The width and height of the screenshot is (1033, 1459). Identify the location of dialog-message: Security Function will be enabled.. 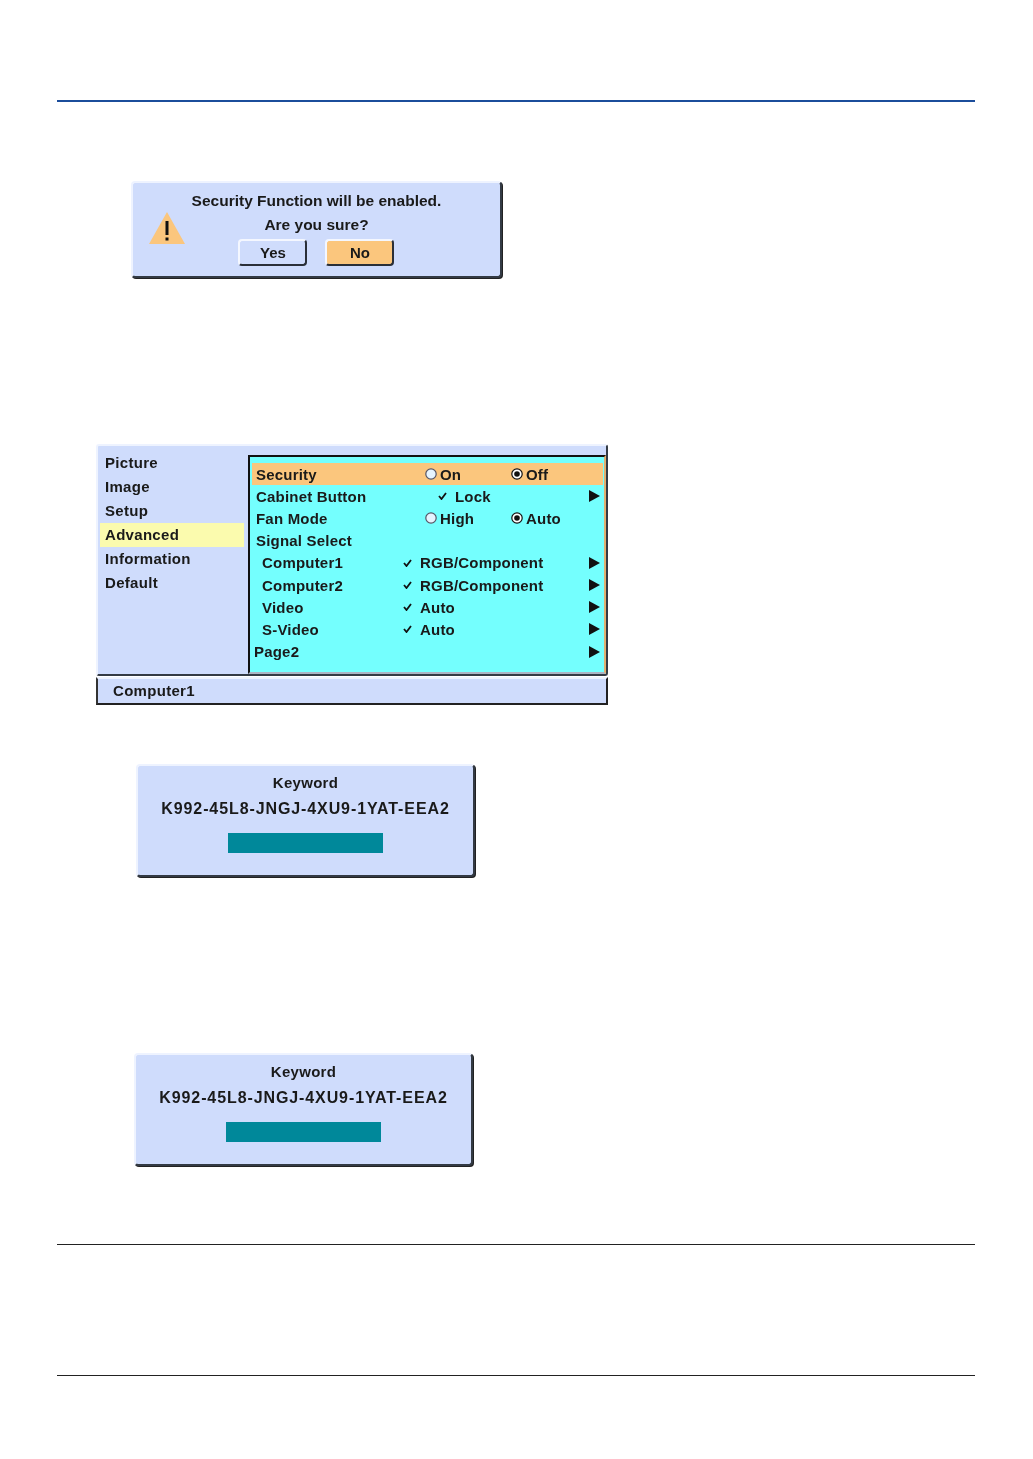
(316, 201).